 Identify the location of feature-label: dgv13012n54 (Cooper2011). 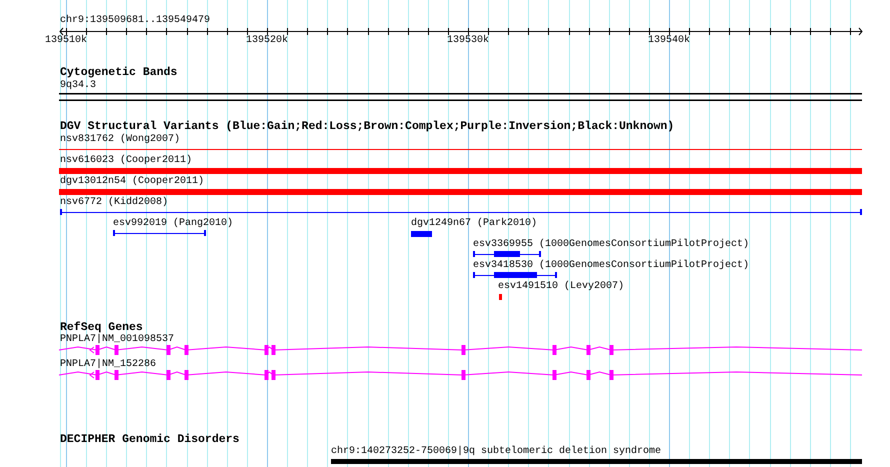
(132, 182).